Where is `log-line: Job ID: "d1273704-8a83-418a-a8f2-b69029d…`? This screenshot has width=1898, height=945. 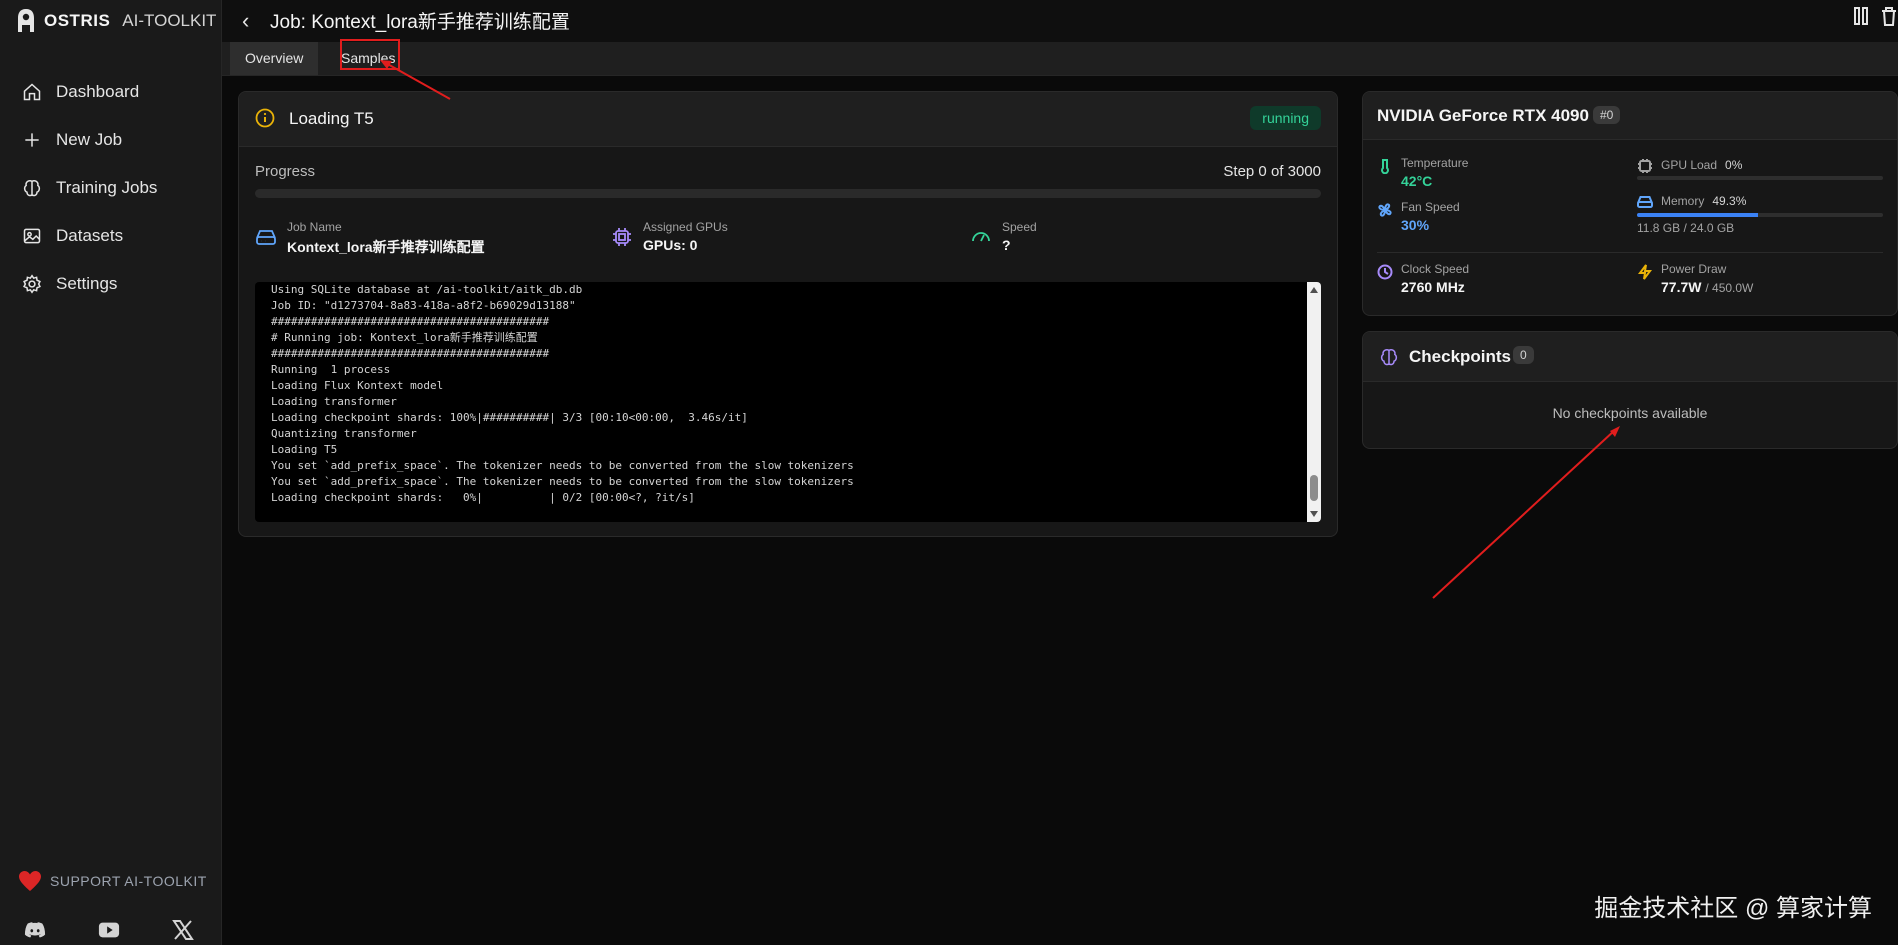 log-line: Job ID: "d1273704-8a83-418a-a8f2-b69029d… is located at coordinates (423, 305).